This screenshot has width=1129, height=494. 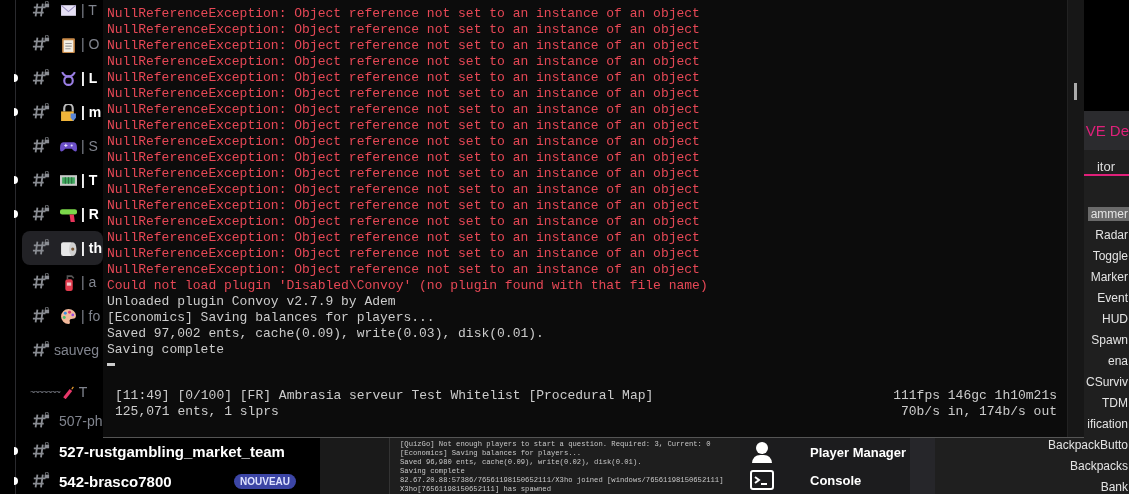 What do you see at coordinates (68, 44) in the screenshot?
I see `clipboard-icon` at bounding box center [68, 44].